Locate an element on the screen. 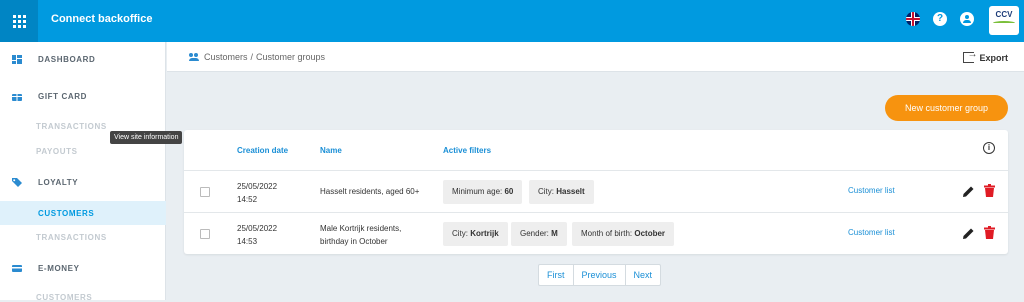 Image resolution: width=1024 pixels, height=302 pixels. row-date: 25/05/2022 14:52 is located at coordinates (267, 193).